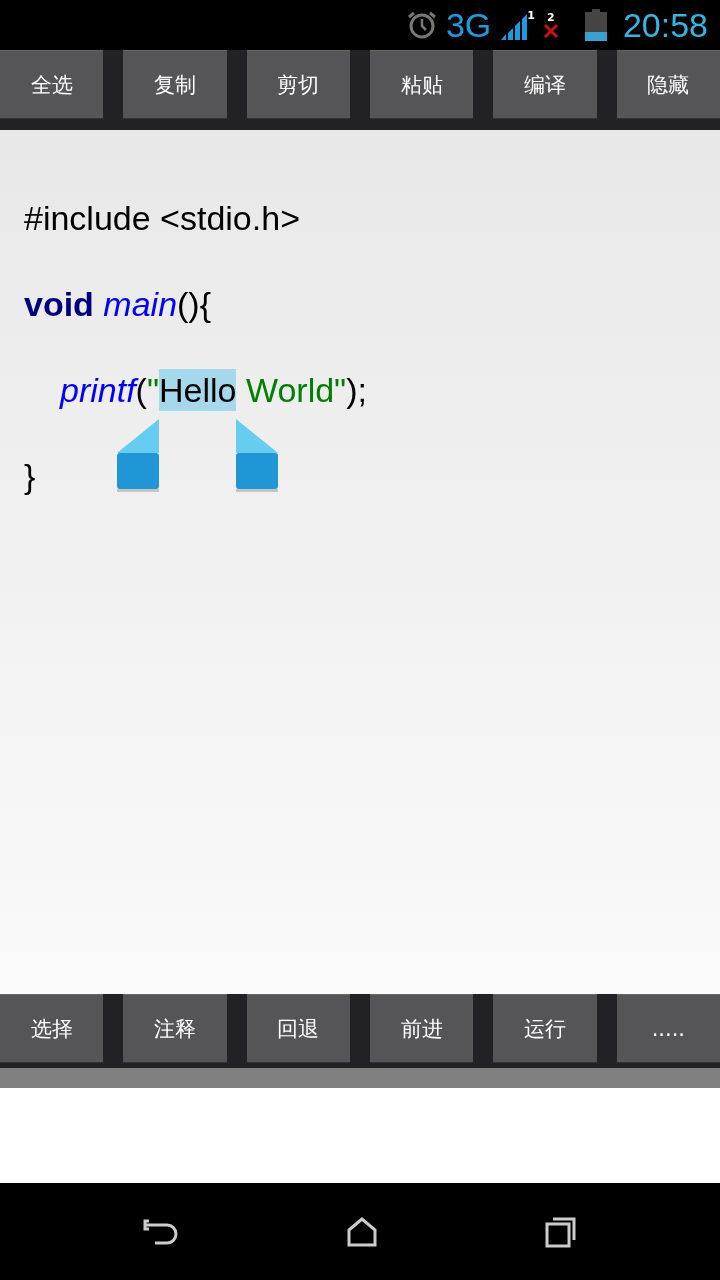  What do you see at coordinates (175, 84) in the screenshot?
I see `toolbar-button: 复制` at bounding box center [175, 84].